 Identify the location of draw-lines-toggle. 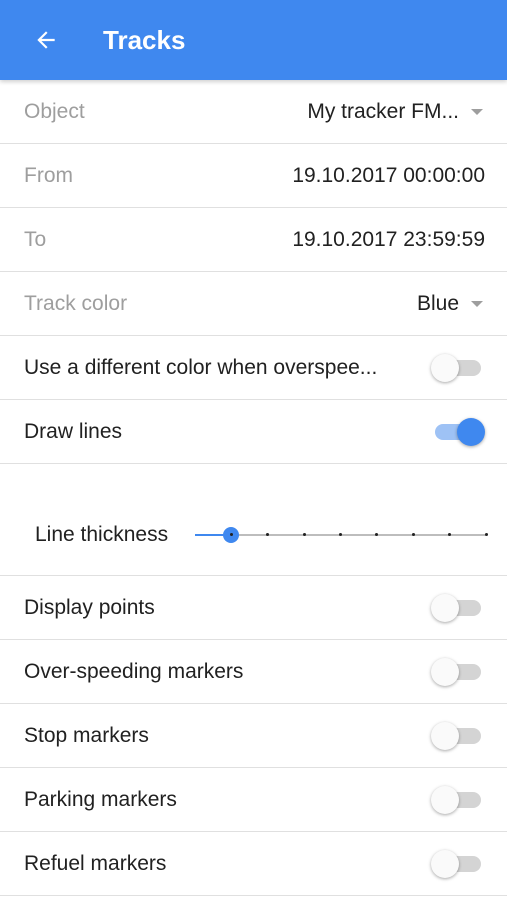
(458, 432).